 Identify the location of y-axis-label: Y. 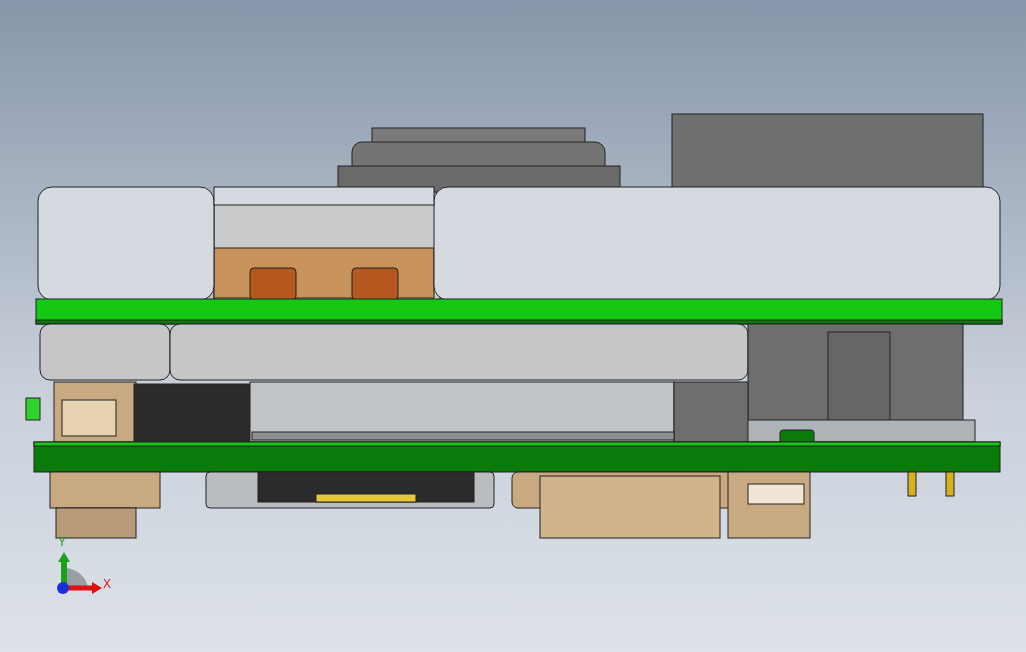
(62, 542).